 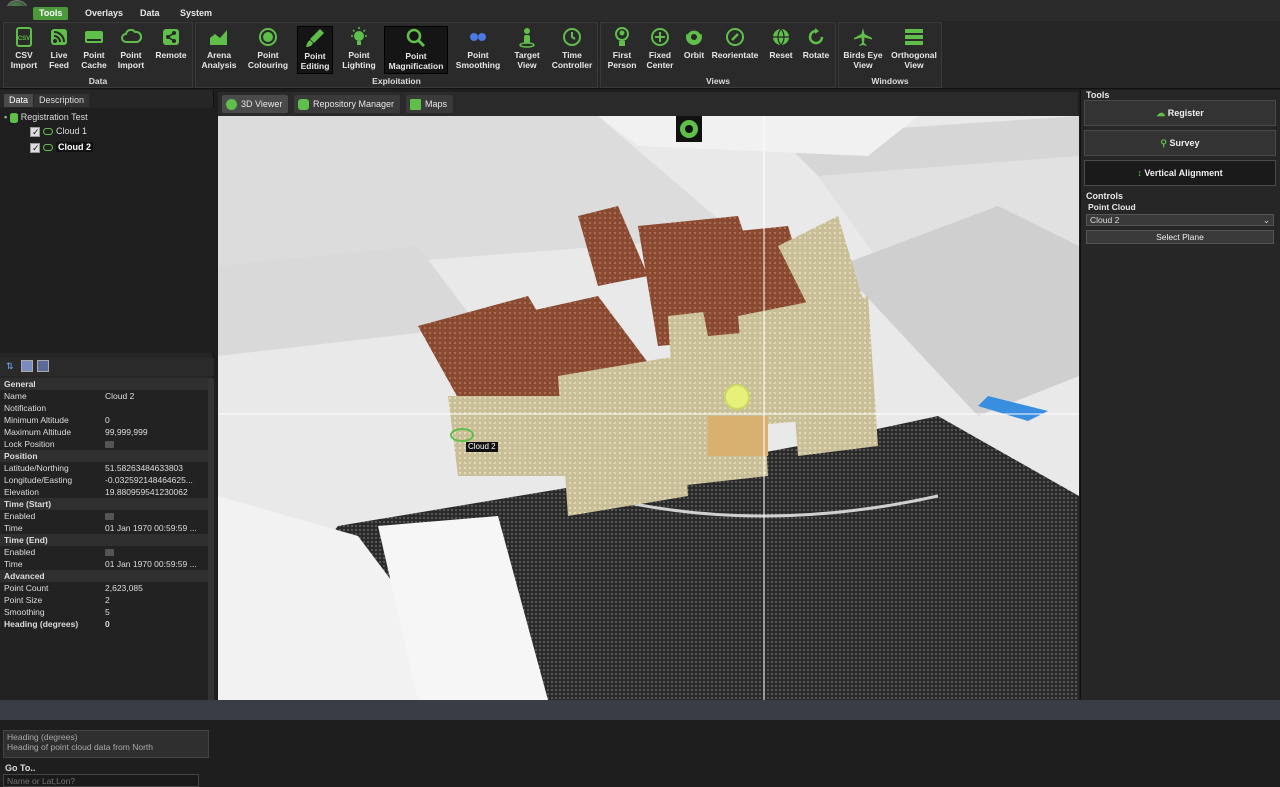 What do you see at coordinates (104, 504) in the screenshot?
I see `property-section: Time (Start)` at bounding box center [104, 504].